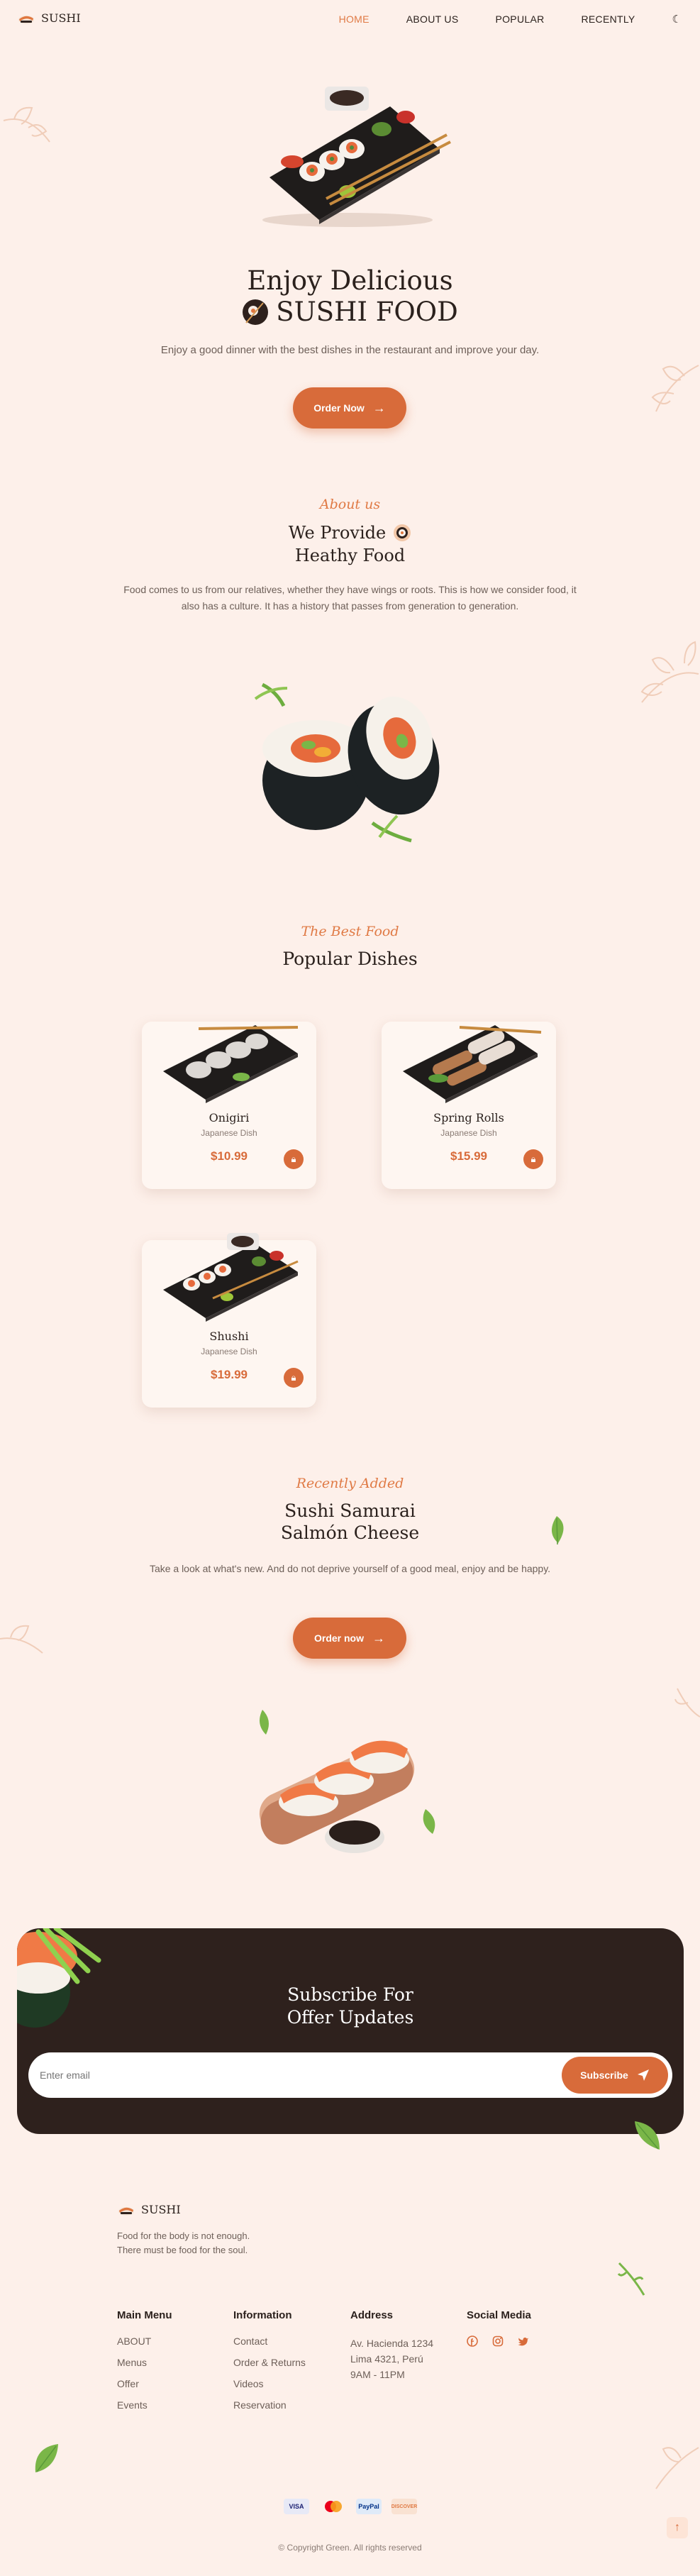 The height and width of the screenshot is (2576, 700). I want to click on brand-name: SUSHI, so click(61, 18).